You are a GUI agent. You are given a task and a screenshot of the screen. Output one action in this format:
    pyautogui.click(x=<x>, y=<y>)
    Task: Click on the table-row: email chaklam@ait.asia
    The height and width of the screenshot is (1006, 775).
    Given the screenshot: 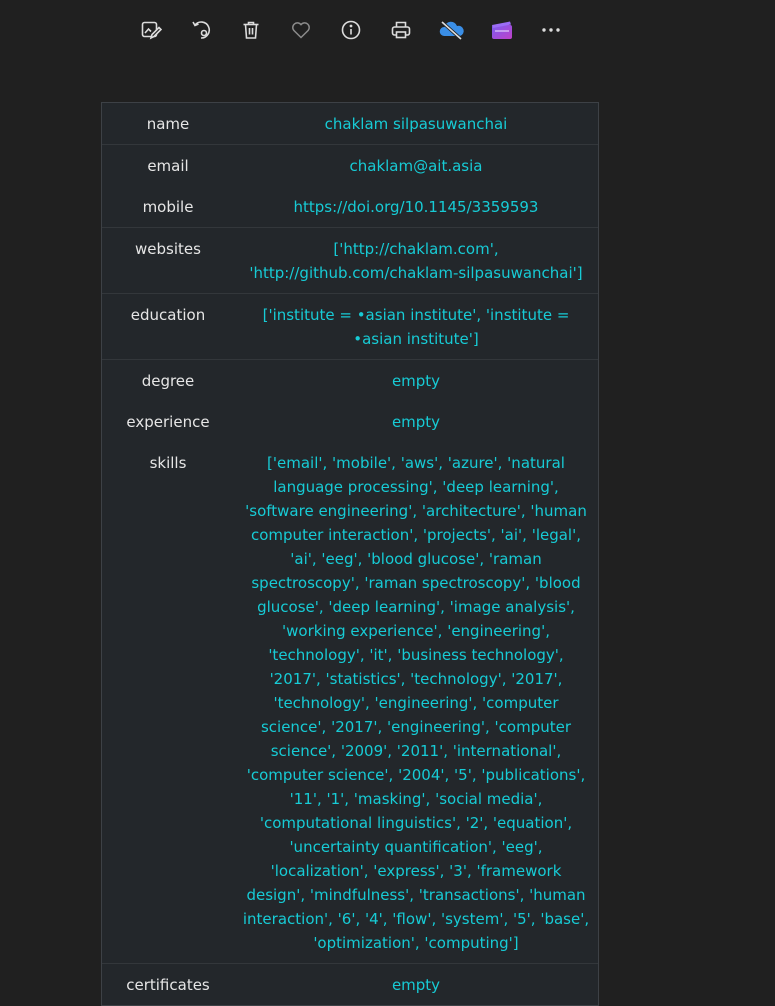 What is the action you would take?
    pyautogui.click(x=350, y=165)
    